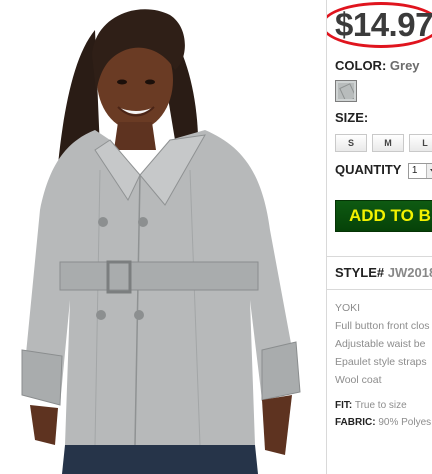 This screenshot has height=474, width=432. Describe the element at coordinates (414, 170) in the screenshot. I see `quantity-value: 1` at that location.